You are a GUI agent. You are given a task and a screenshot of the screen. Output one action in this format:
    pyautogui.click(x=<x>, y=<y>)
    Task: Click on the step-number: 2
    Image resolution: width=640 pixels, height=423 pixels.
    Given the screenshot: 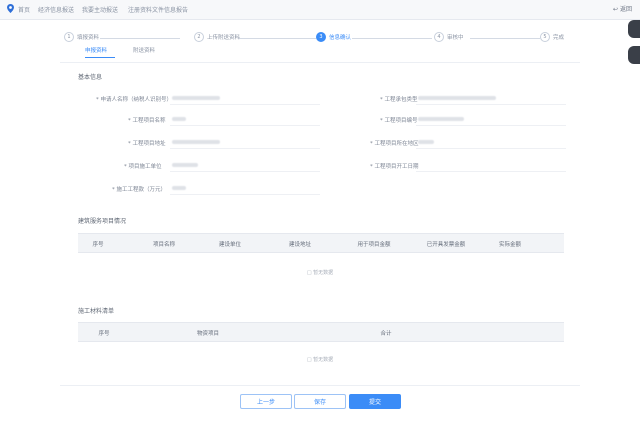 What is the action you would take?
    pyautogui.click(x=199, y=37)
    